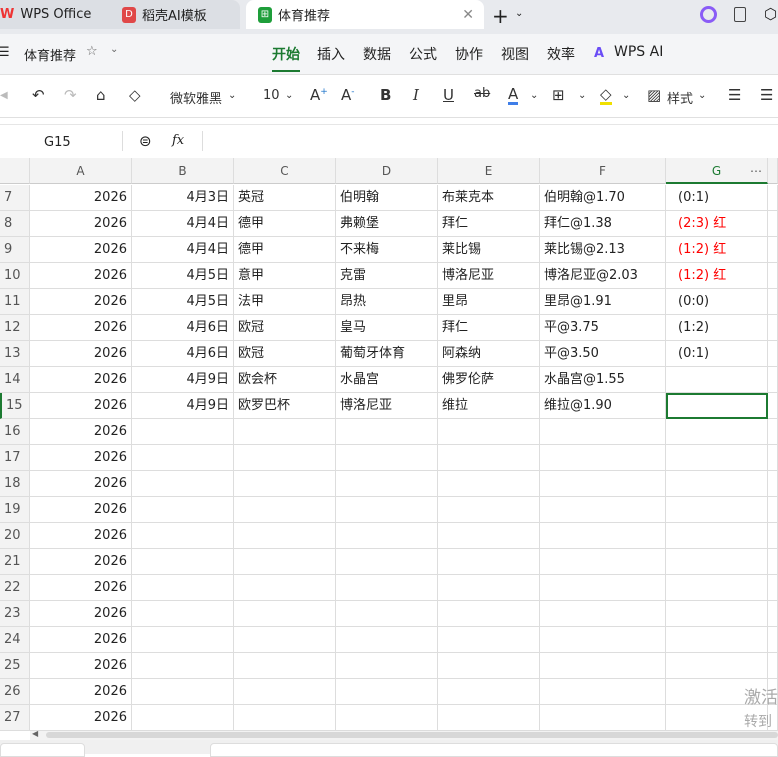 Image resolution: width=778 pixels, height=757 pixels. Describe the element at coordinates (15, 171) in the screenshot. I see `select-all-corner` at that location.